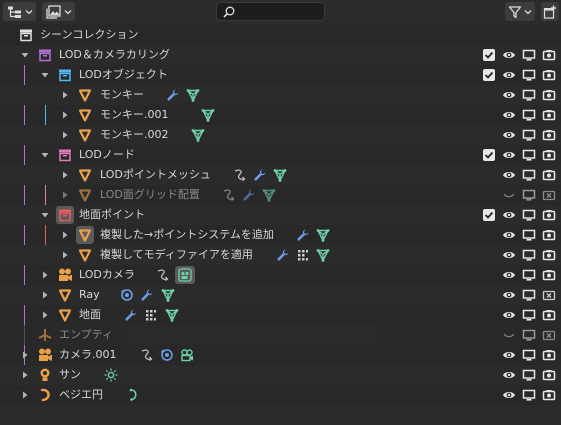 The width and height of the screenshot is (561, 425). Describe the element at coordinates (280, 315) in the screenshot. I see `object-row-ground: 地面` at that location.